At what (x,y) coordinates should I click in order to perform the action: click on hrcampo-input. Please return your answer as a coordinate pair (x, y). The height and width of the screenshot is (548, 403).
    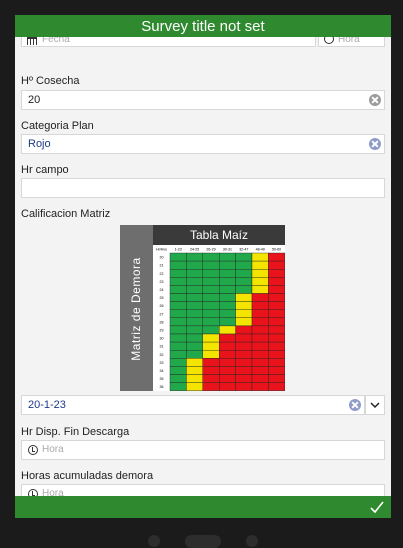
    Looking at the image, I should click on (203, 188).